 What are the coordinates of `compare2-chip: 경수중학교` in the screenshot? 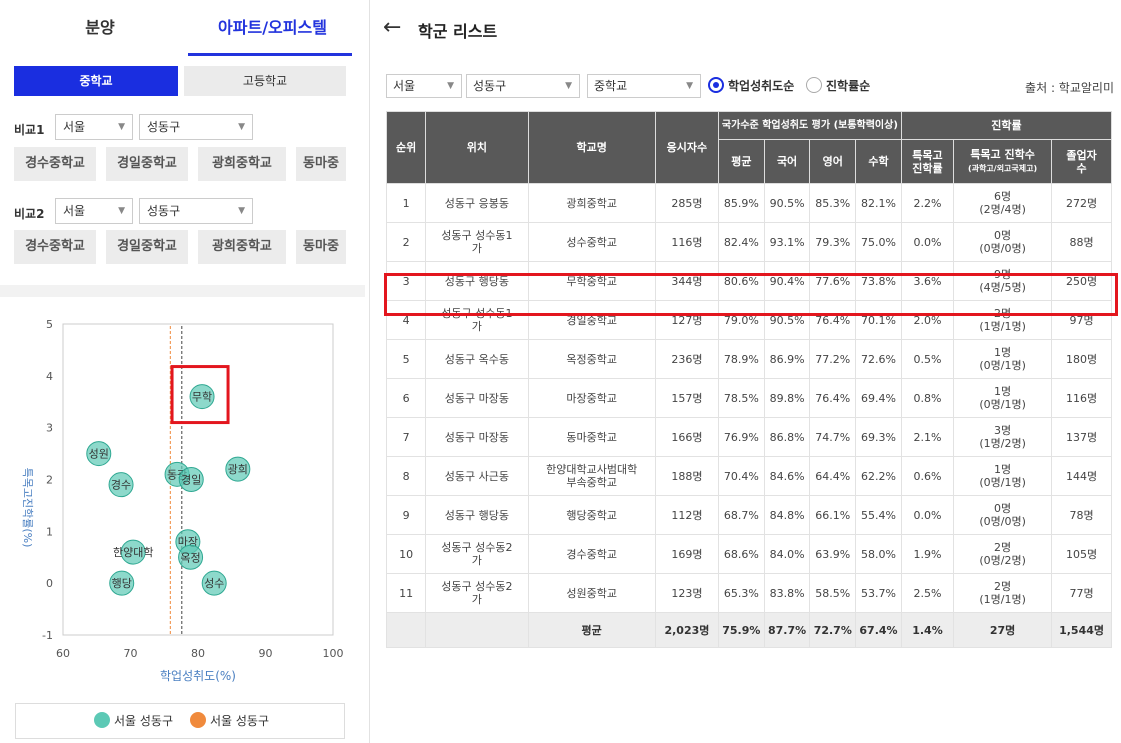 It's located at (55, 247).